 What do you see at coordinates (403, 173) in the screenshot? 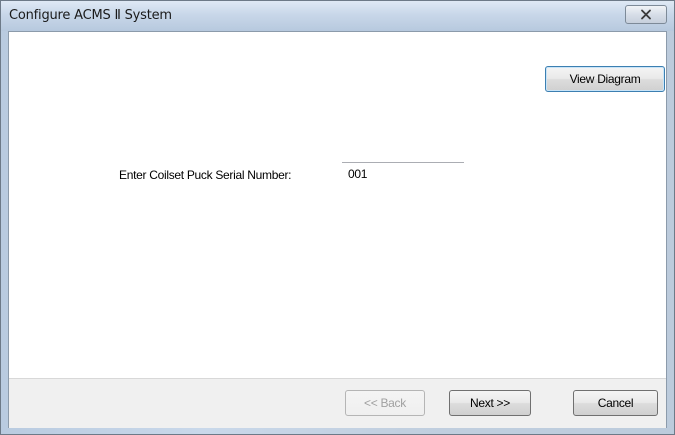
I see `serial-number-input` at bounding box center [403, 173].